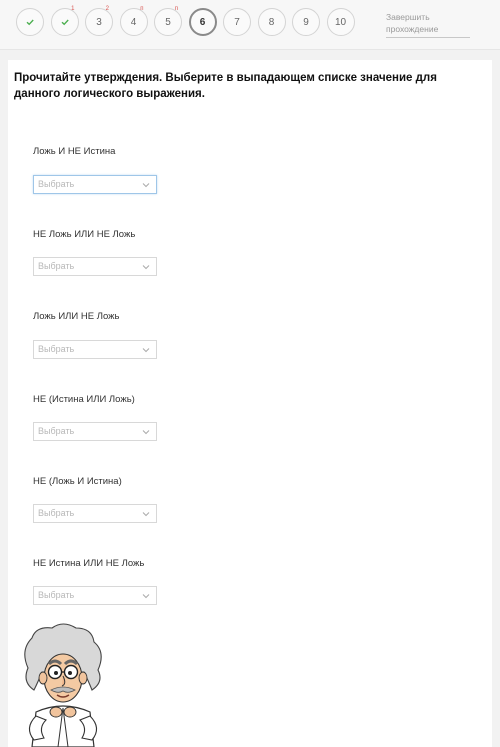 The width and height of the screenshot is (500, 747). Describe the element at coordinates (84, 234) in the screenshot. I see `statement-2-label: НЕ Ложь ИЛИ НЕ Ложь` at that location.